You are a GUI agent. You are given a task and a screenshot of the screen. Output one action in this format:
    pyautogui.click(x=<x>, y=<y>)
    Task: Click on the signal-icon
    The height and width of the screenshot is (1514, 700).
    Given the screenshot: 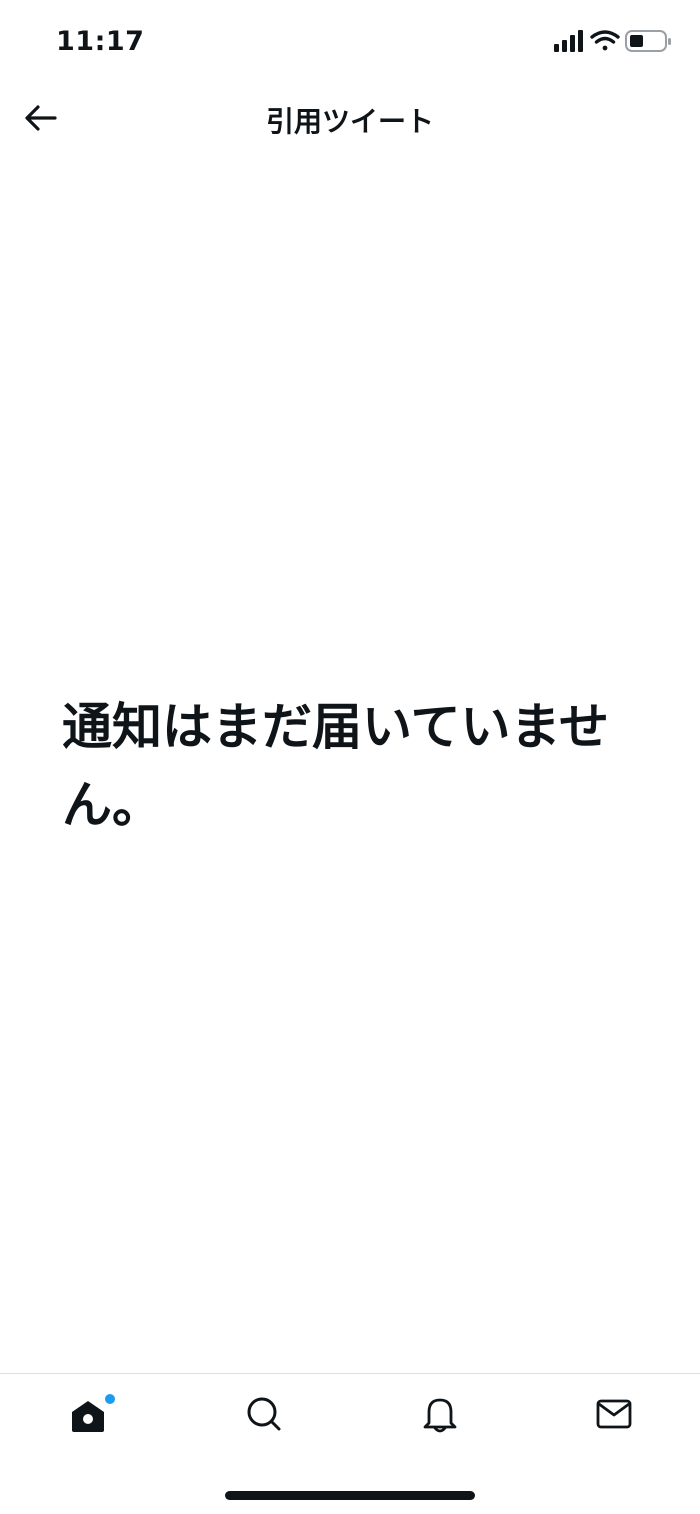 What is the action you would take?
    pyautogui.click(x=568, y=41)
    